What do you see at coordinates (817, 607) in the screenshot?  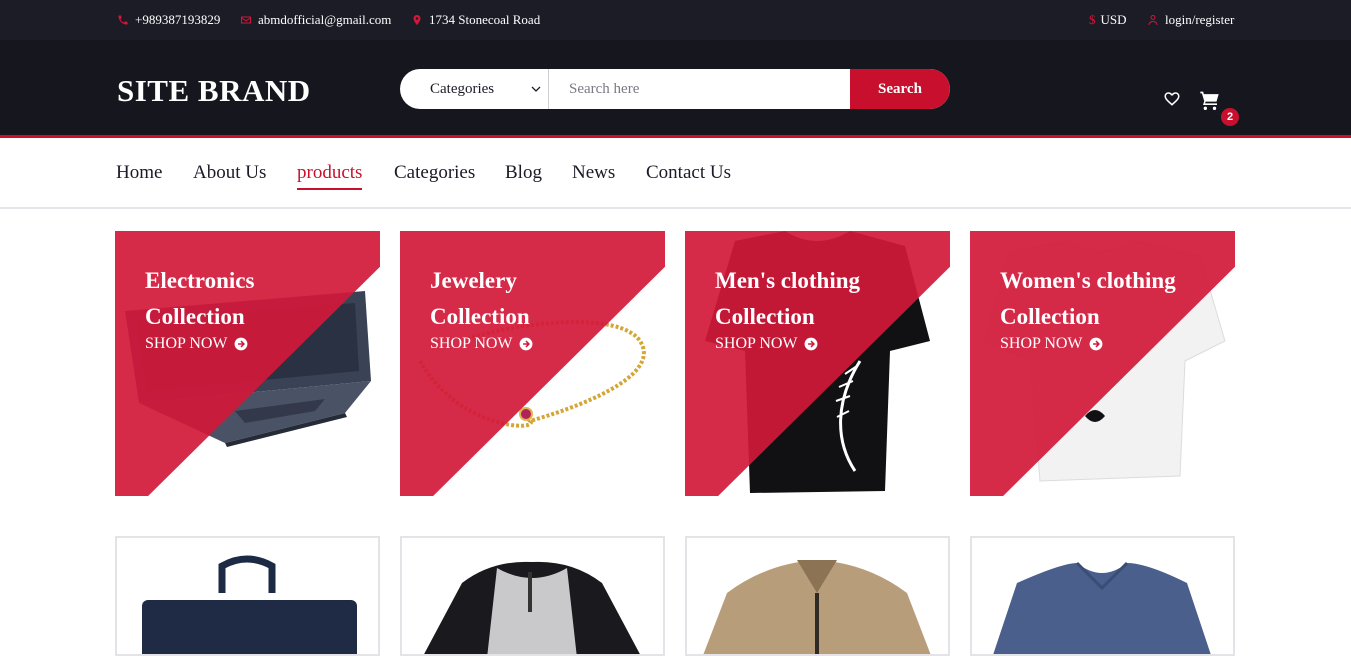 I see `khaki-jacket-image` at bounding box center [817, 607].